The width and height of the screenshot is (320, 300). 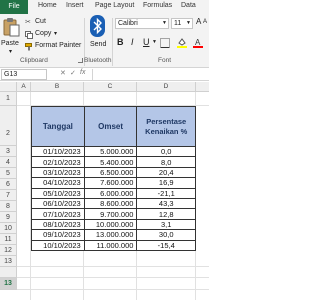 What do you see at coordinates (166, 183) in the screenshot?
I see `cell-persentase: 16,9` at bounding box center [166, 183].